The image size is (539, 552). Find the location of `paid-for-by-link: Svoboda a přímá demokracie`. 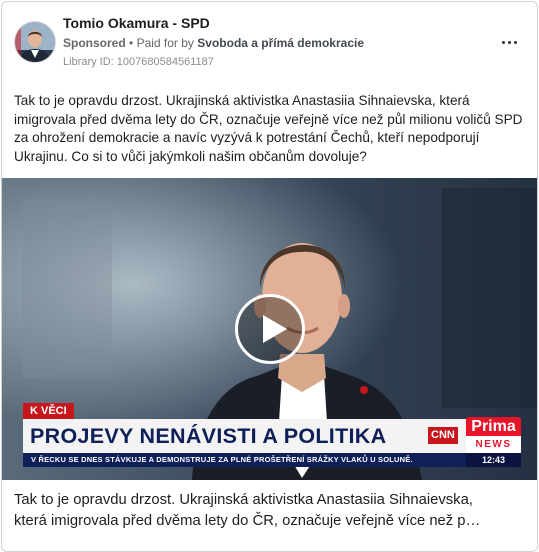

paid-for-by-link: Svoboda a přímá demokracie is located at coordinates (280, 43).